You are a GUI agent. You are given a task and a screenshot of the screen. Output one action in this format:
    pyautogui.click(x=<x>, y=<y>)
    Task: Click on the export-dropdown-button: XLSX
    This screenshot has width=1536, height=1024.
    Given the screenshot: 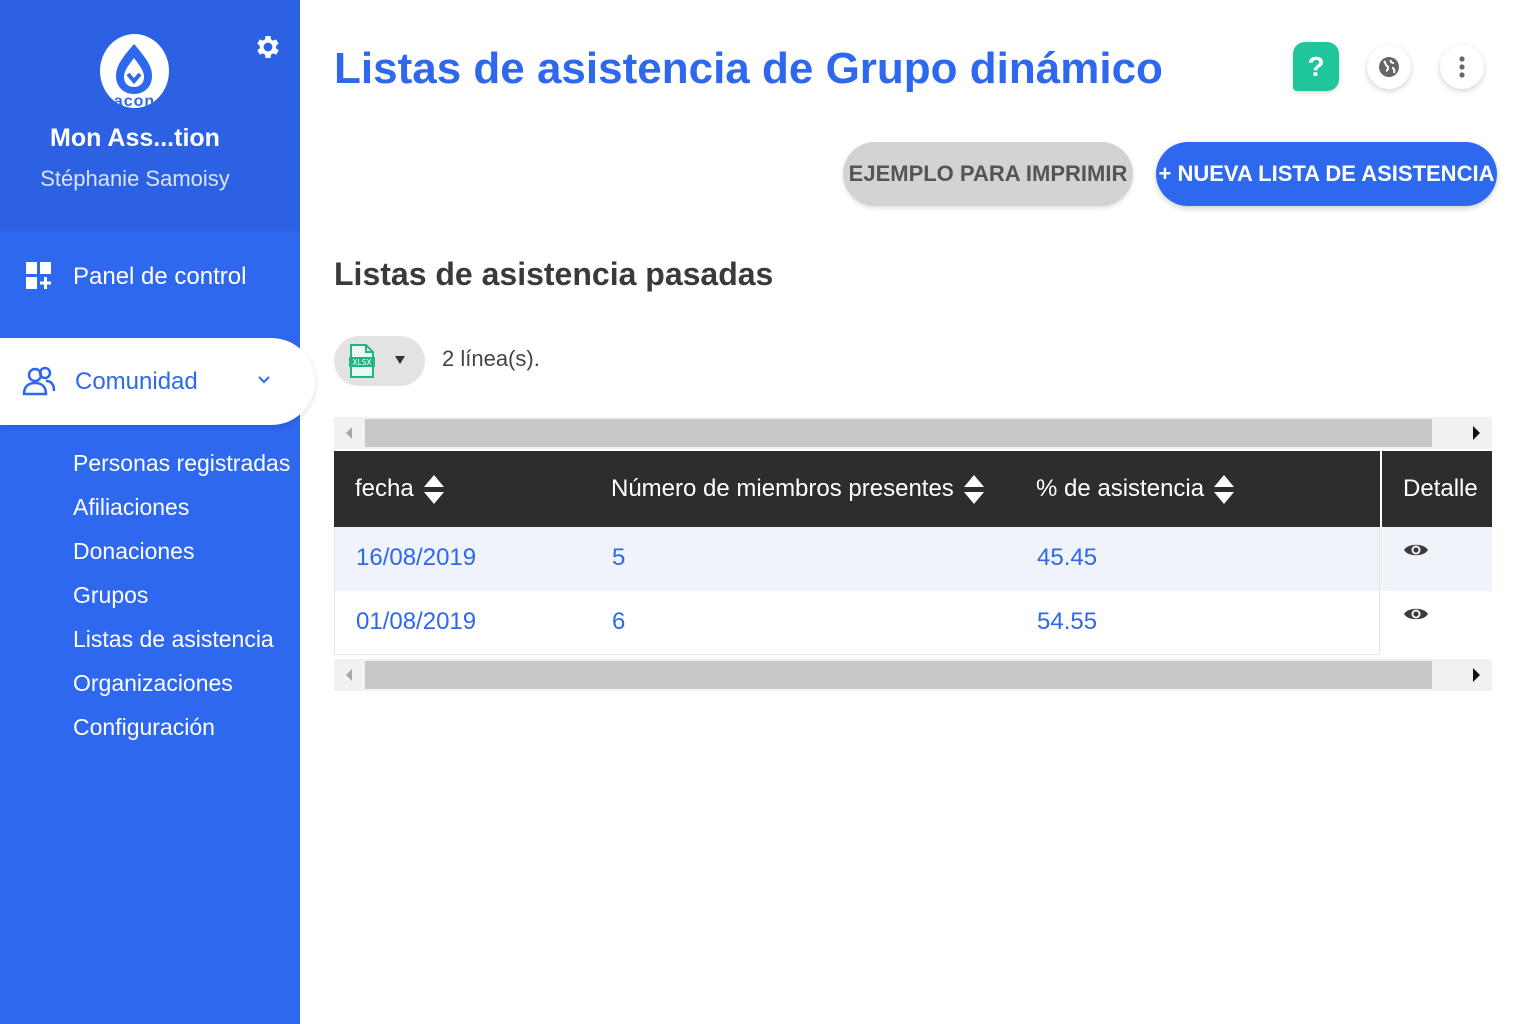 What is the action you would take?
    pyautogui.click(x=379, y=361)
    